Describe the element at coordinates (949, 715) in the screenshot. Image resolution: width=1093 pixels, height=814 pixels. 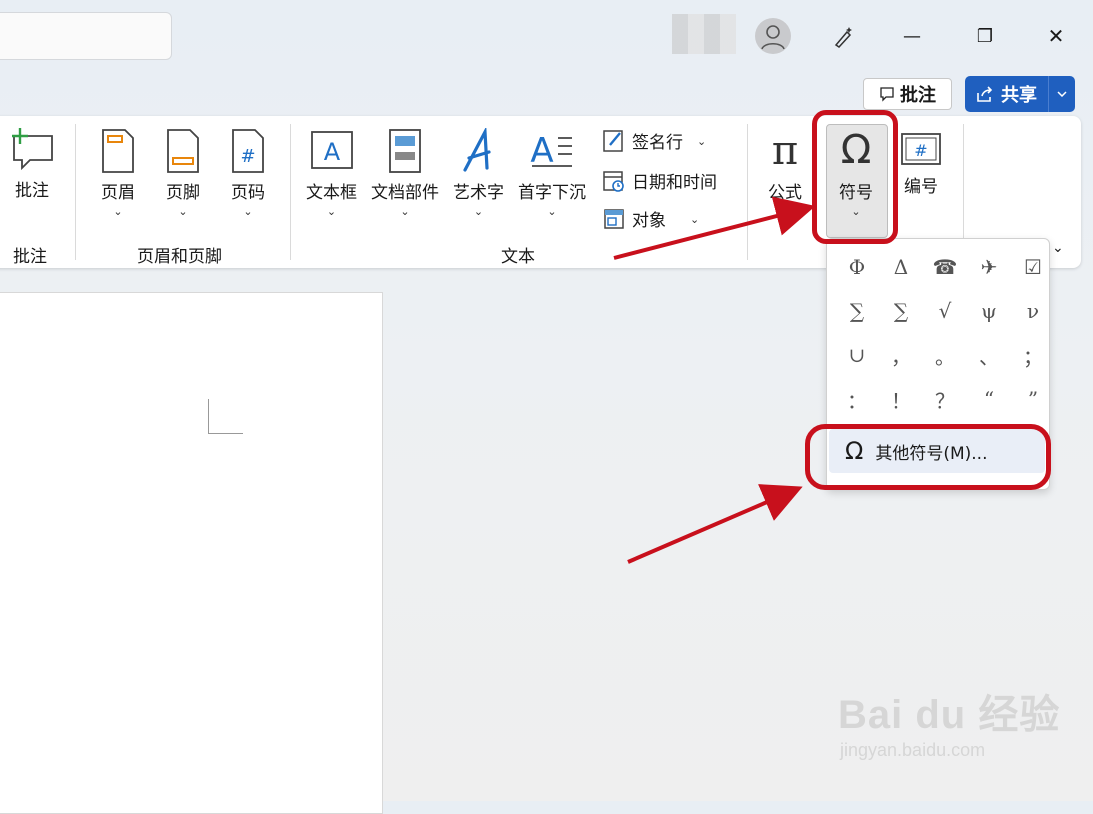
I see `watermark-brand: Bai du 经验` at that location.